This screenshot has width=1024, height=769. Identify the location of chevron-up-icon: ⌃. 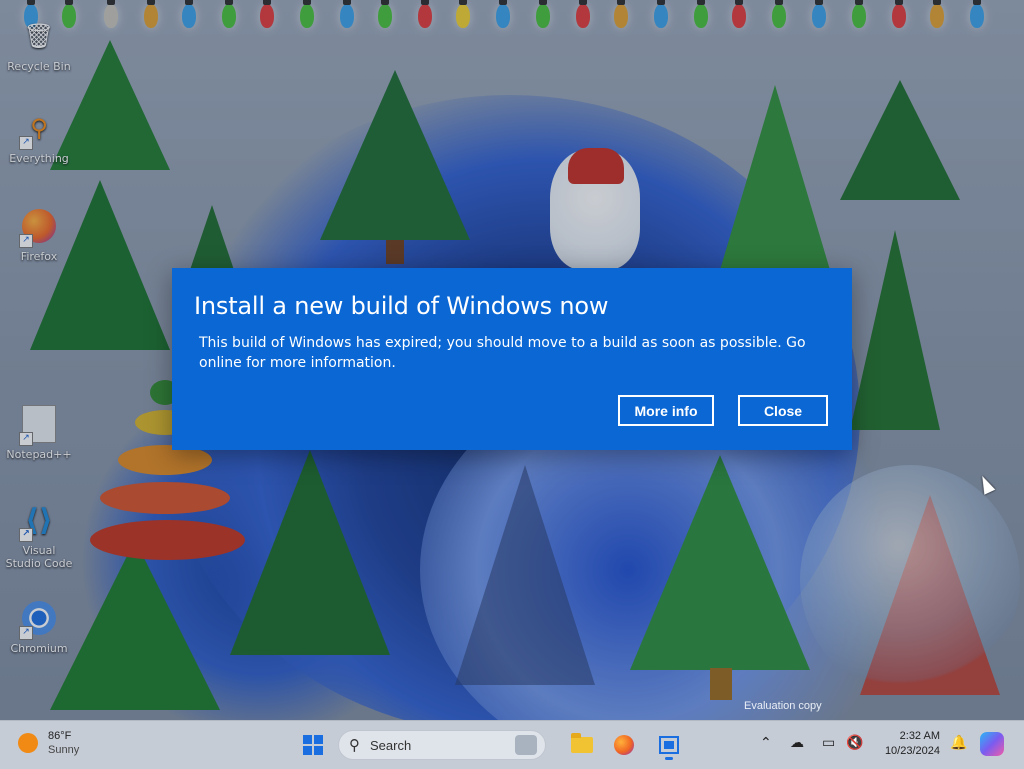
(766, 743).